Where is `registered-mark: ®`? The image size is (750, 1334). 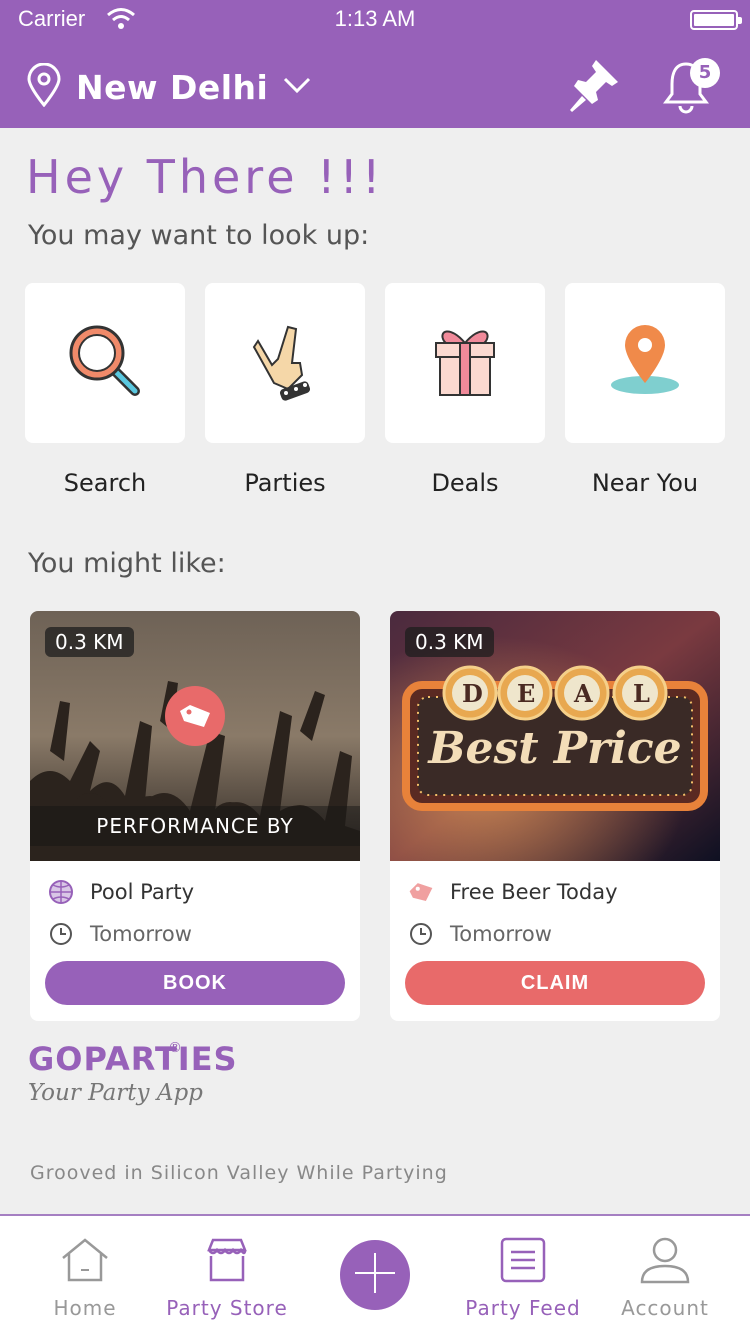
registered-mark: ® is located at coordinates (175, 1048).